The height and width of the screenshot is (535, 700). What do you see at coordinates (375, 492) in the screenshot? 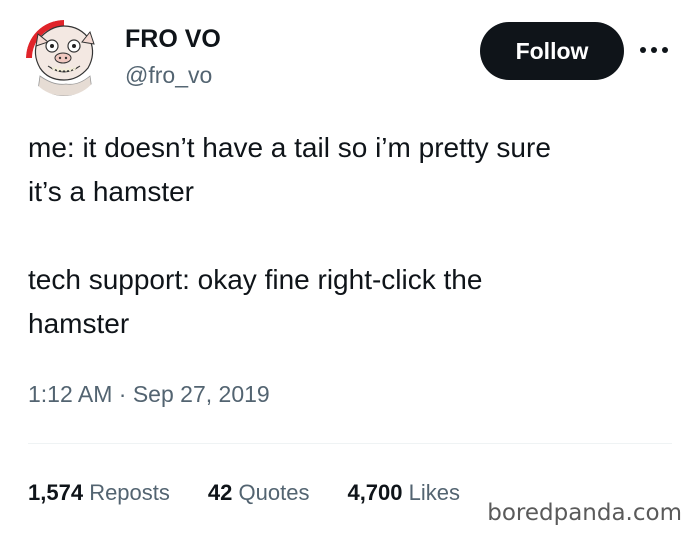
I see `likes-count: 4,700` at bounding box center [375, 492].